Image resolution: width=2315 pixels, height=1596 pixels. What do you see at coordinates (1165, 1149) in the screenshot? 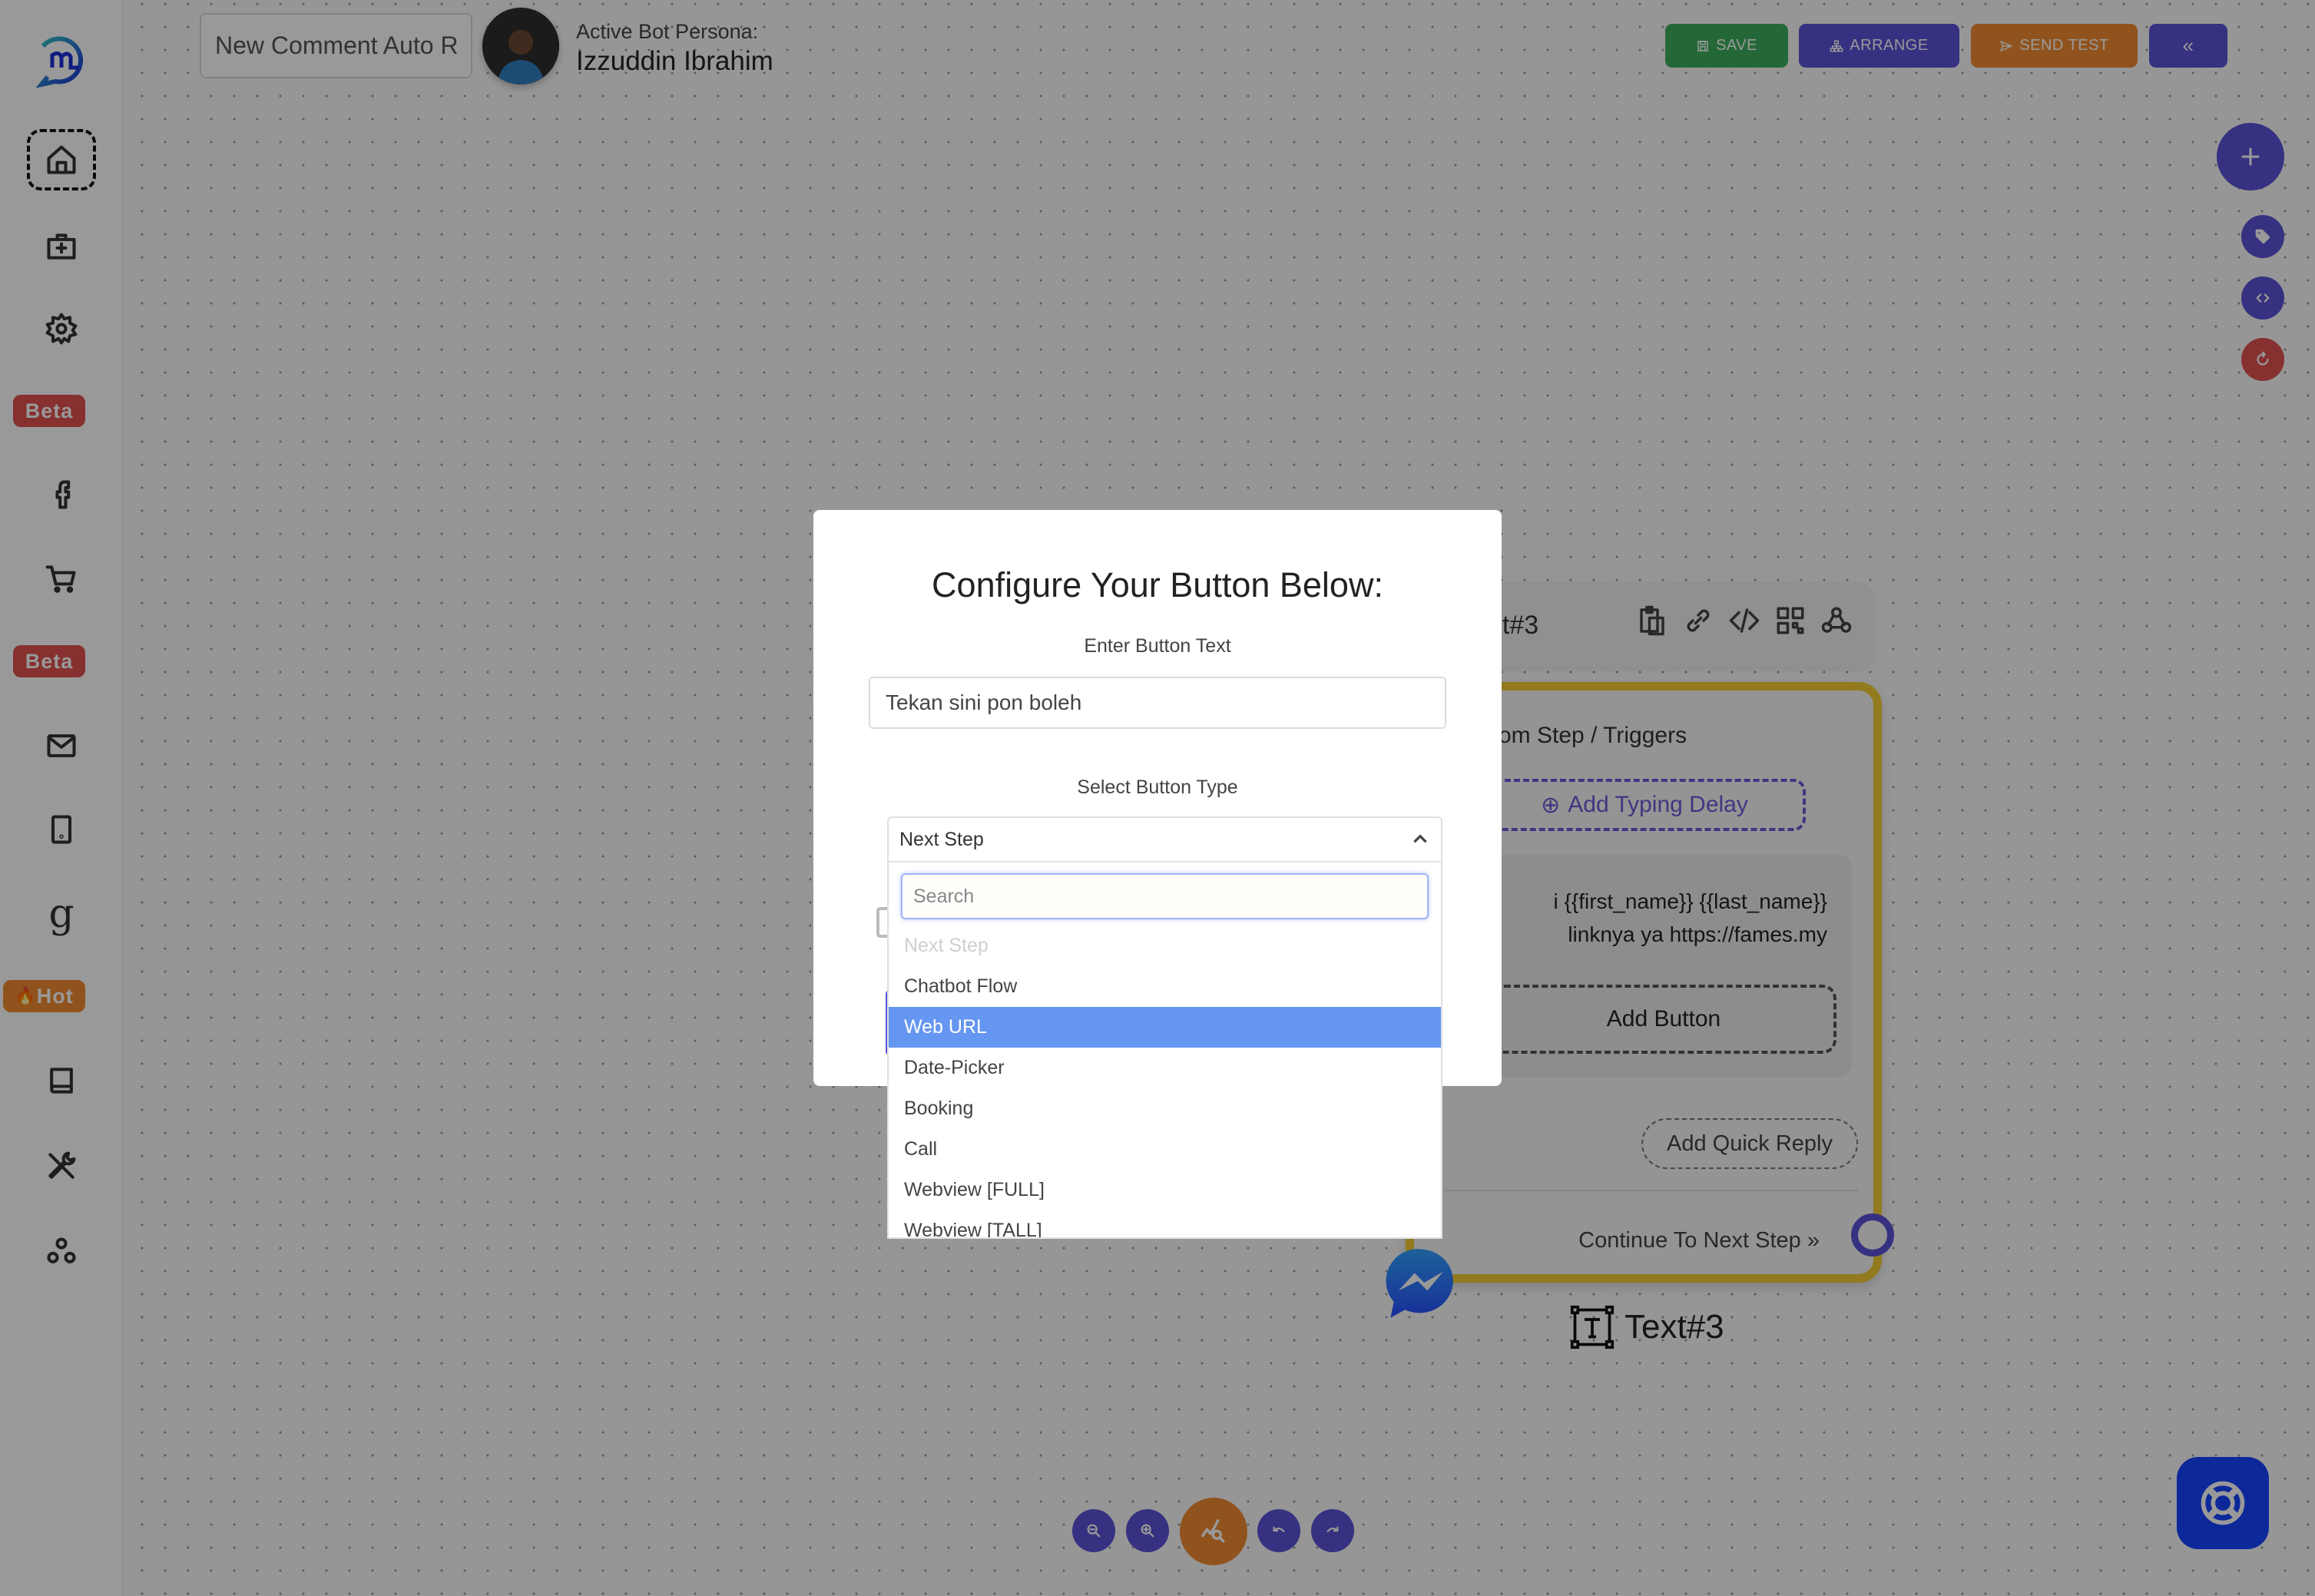
I see `option-call: Call` at bounding box center [1165, 1149].